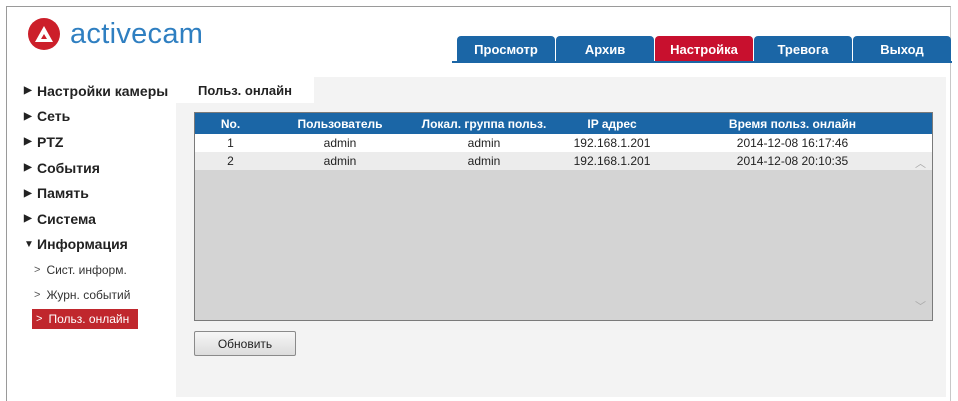 The width and height of the screenshot is (958, 401). Describe the element at coordinates (99, 193) in the screenshot. I see `sidebar-item-storage: ▶ Память` at that location.